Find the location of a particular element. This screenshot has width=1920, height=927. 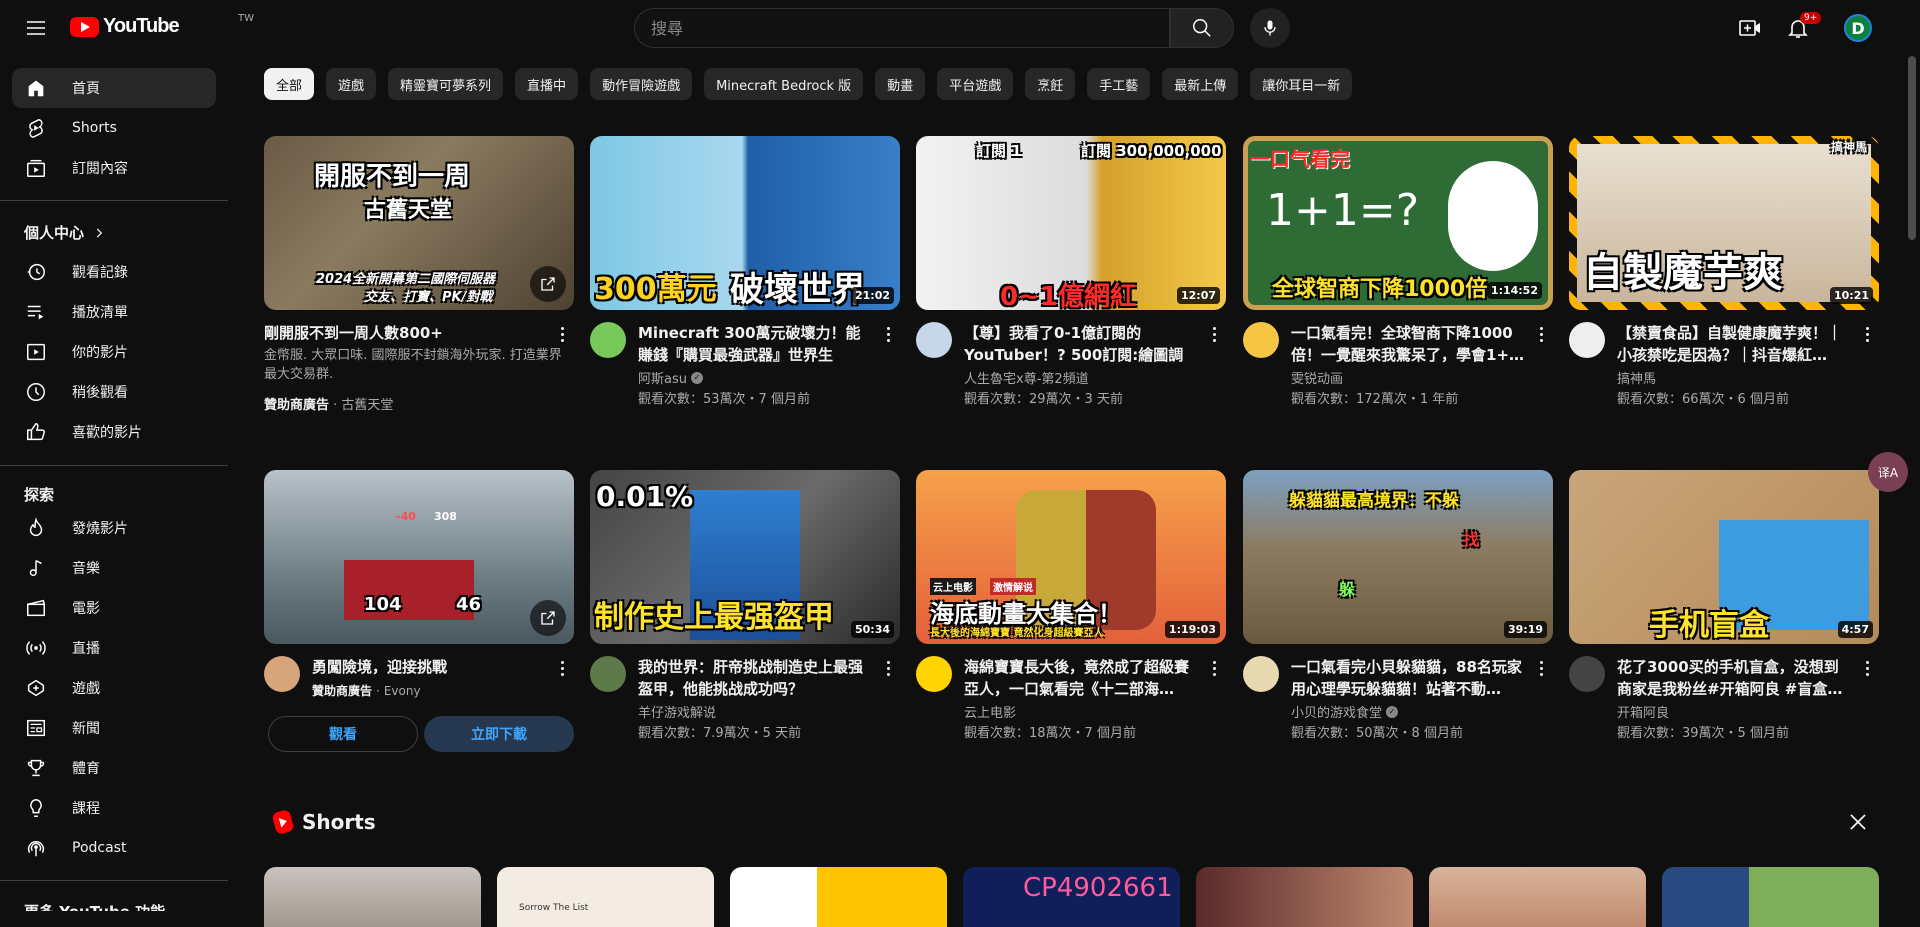

video-thumbnail: 0.01% 制作史上最强盔甲 50:34 is located at coordinates (745, 557).